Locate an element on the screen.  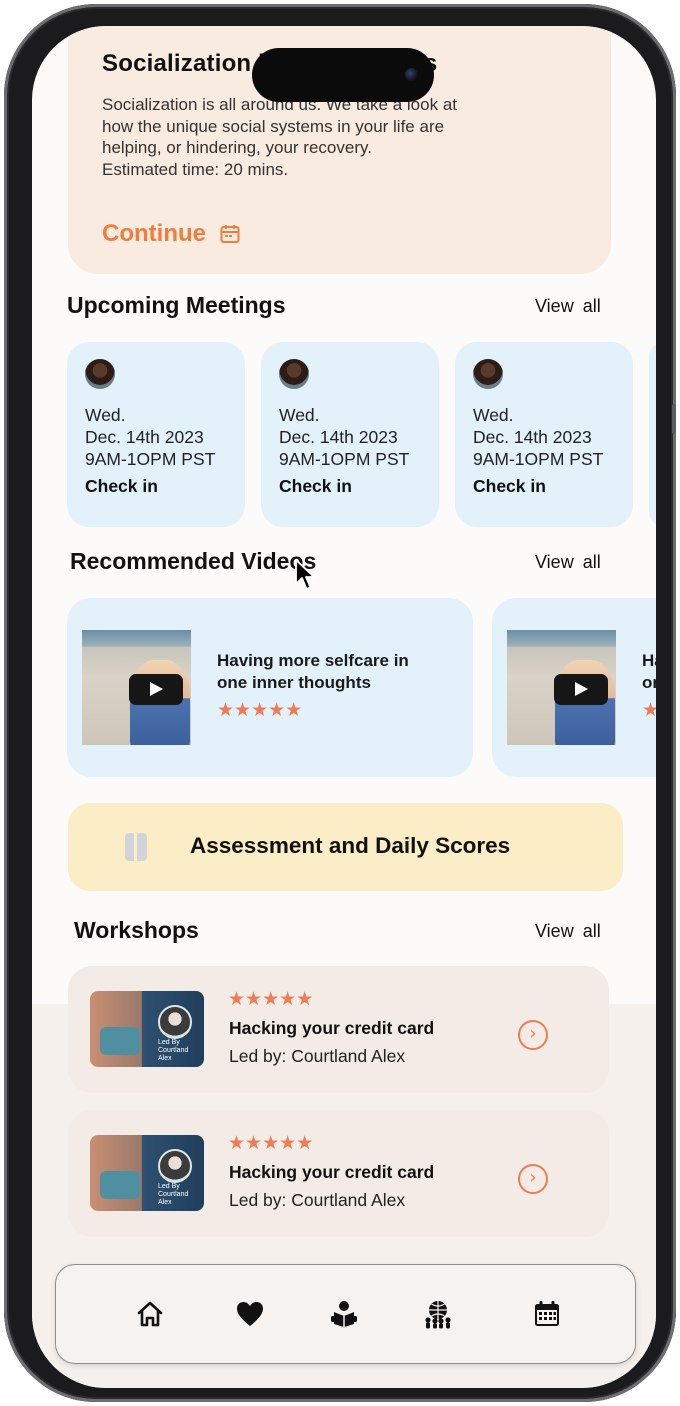
home-icon is located at coordinates (150, 1314).